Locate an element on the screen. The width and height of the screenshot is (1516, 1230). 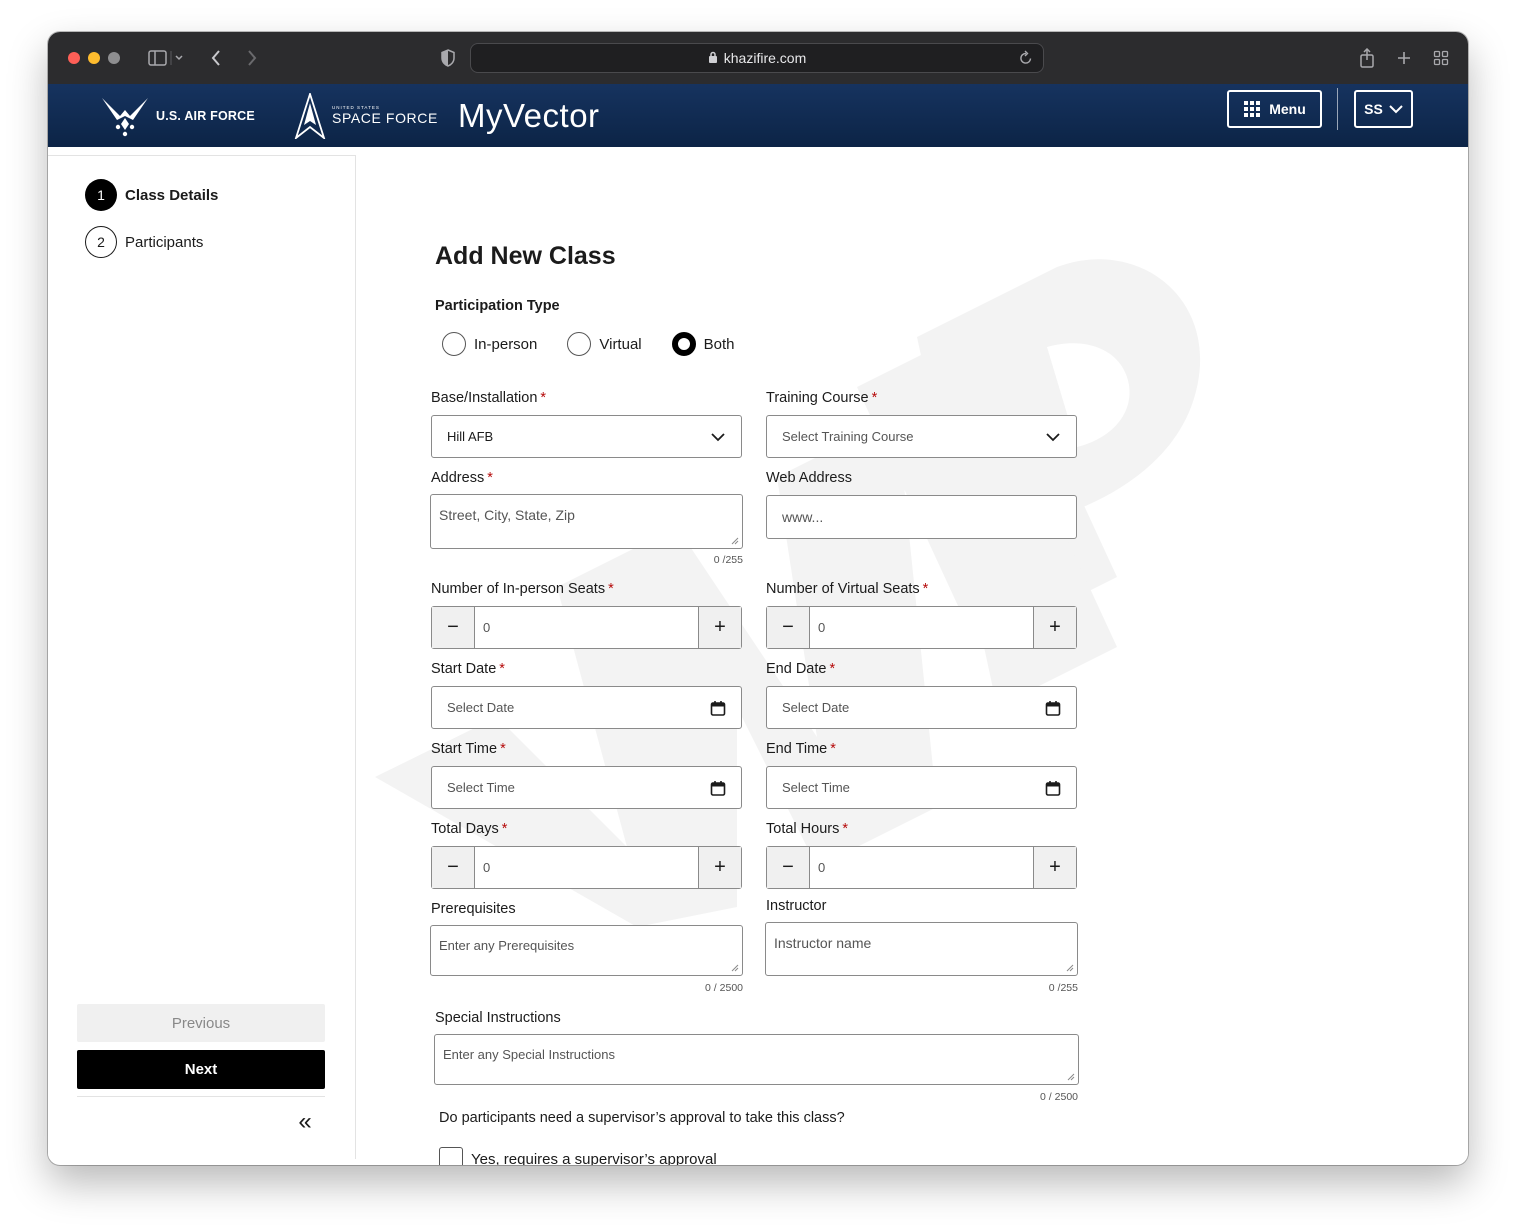
approval-checkbox-row: Yes, requires a supervisor’s approval is located at coordinates (578, 1156).